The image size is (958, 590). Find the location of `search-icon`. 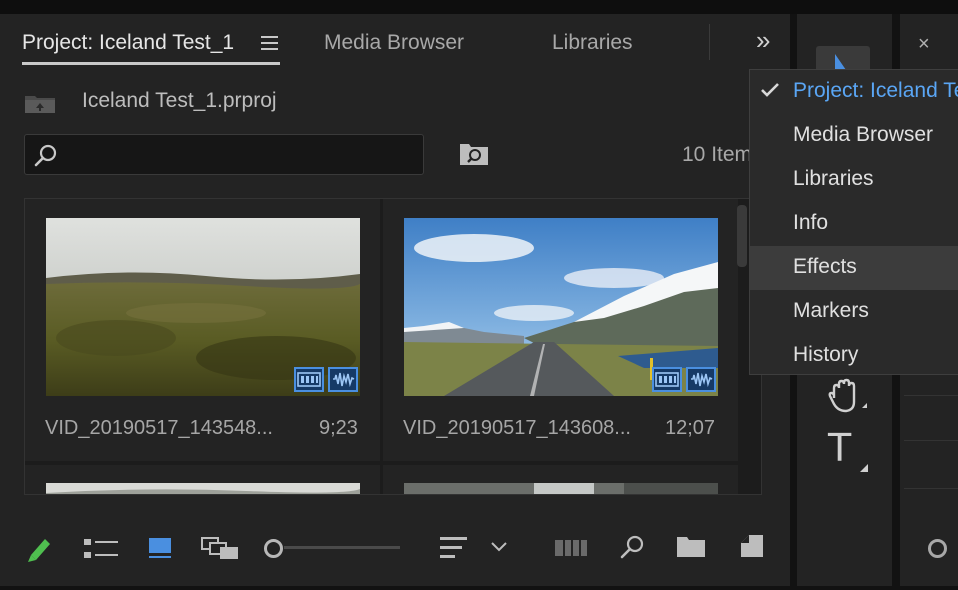

search-icon is located at coordinates (45, 155).